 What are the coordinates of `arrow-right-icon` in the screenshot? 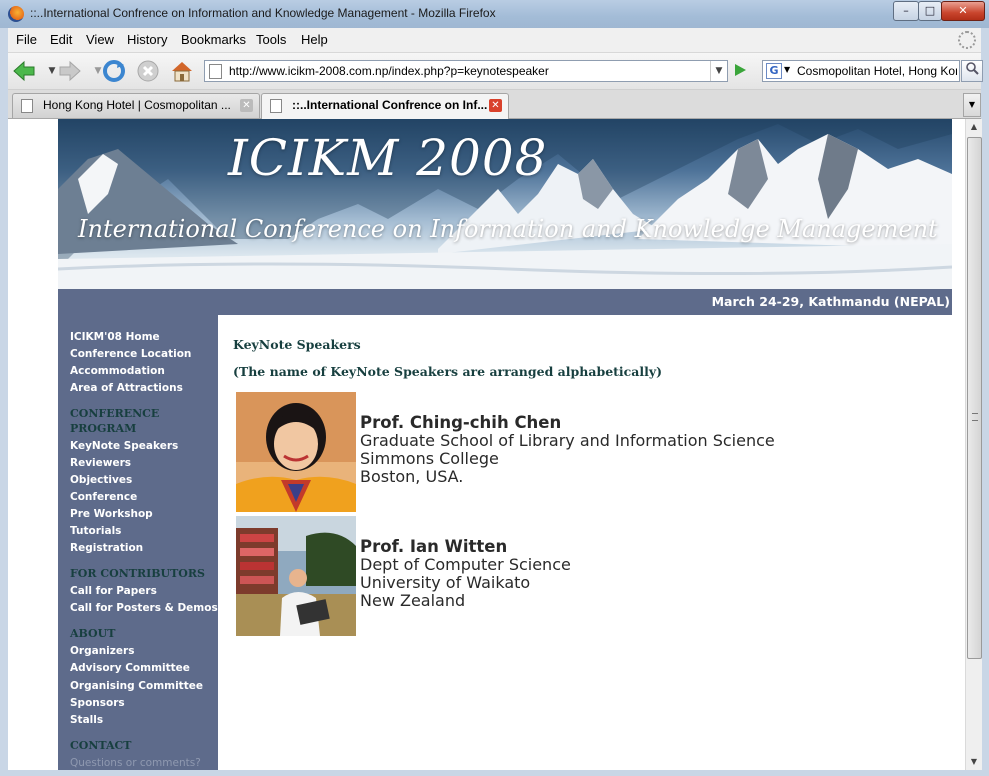 It's located at (70, 71).